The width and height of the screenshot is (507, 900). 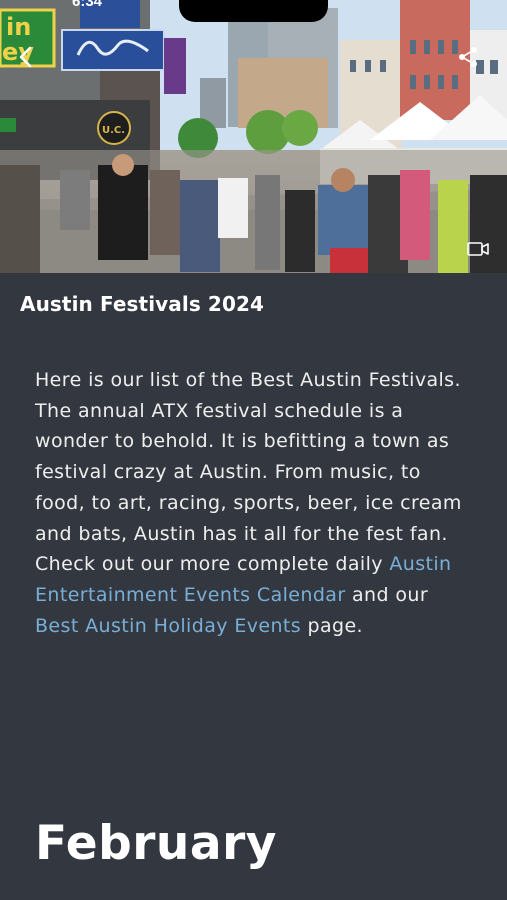 What do you see at coordinates (87, 5) in the screenshot?
I see `status-bar-time: 6:34` at bounding box center [87, 5].